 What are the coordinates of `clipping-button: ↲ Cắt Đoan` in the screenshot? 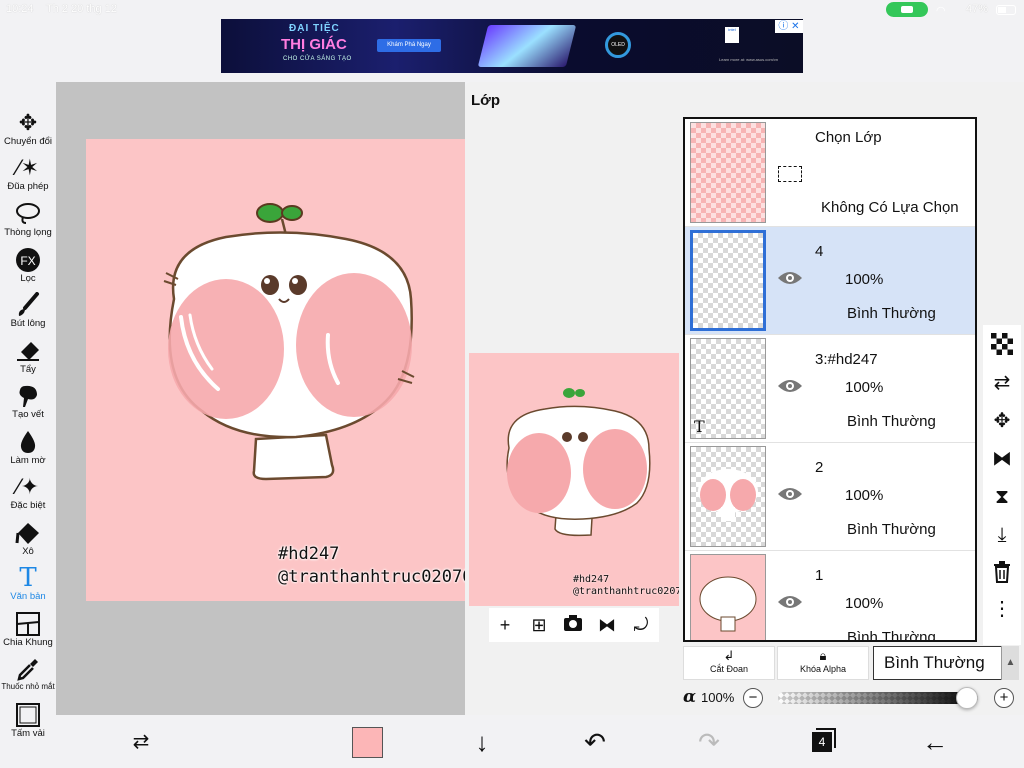 It's located at (729, 663).